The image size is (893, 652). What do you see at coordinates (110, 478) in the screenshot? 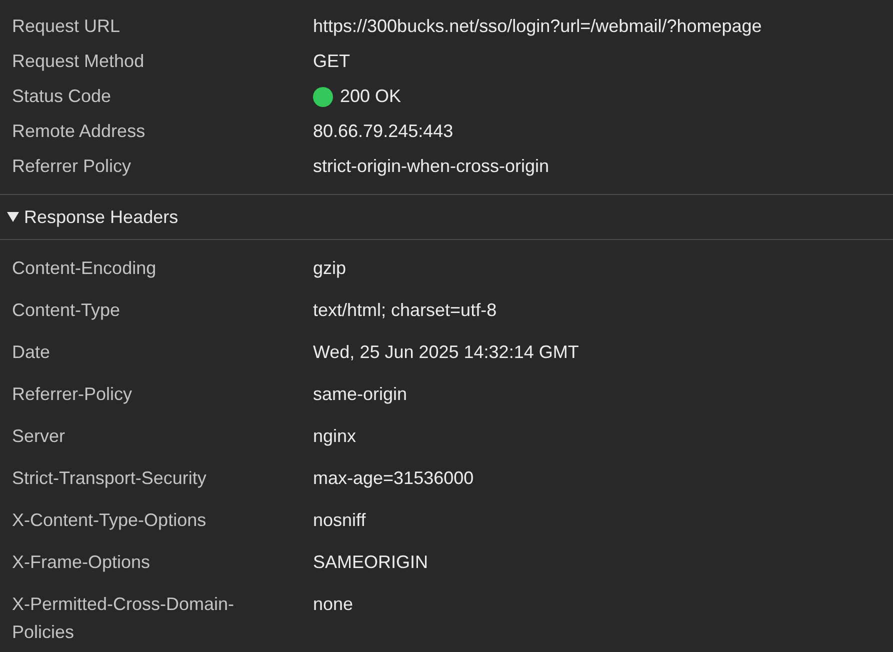
I see `header-name: Strict-Transport-Security` at bounding box center [110, 478].